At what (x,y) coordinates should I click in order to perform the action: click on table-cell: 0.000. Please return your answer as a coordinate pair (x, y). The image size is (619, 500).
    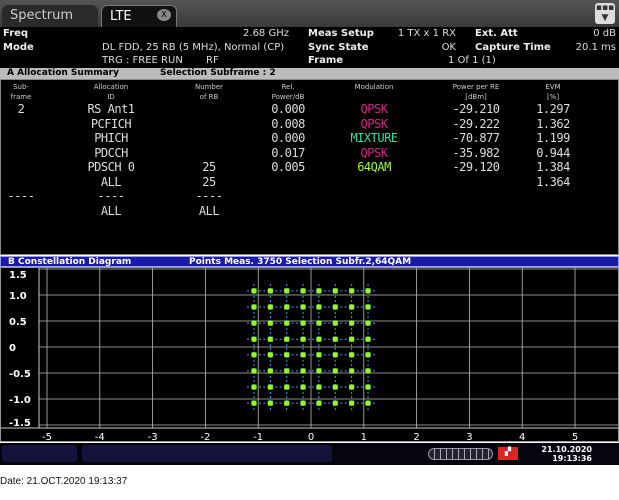
    Looking at the image, I should click on (288, 109).